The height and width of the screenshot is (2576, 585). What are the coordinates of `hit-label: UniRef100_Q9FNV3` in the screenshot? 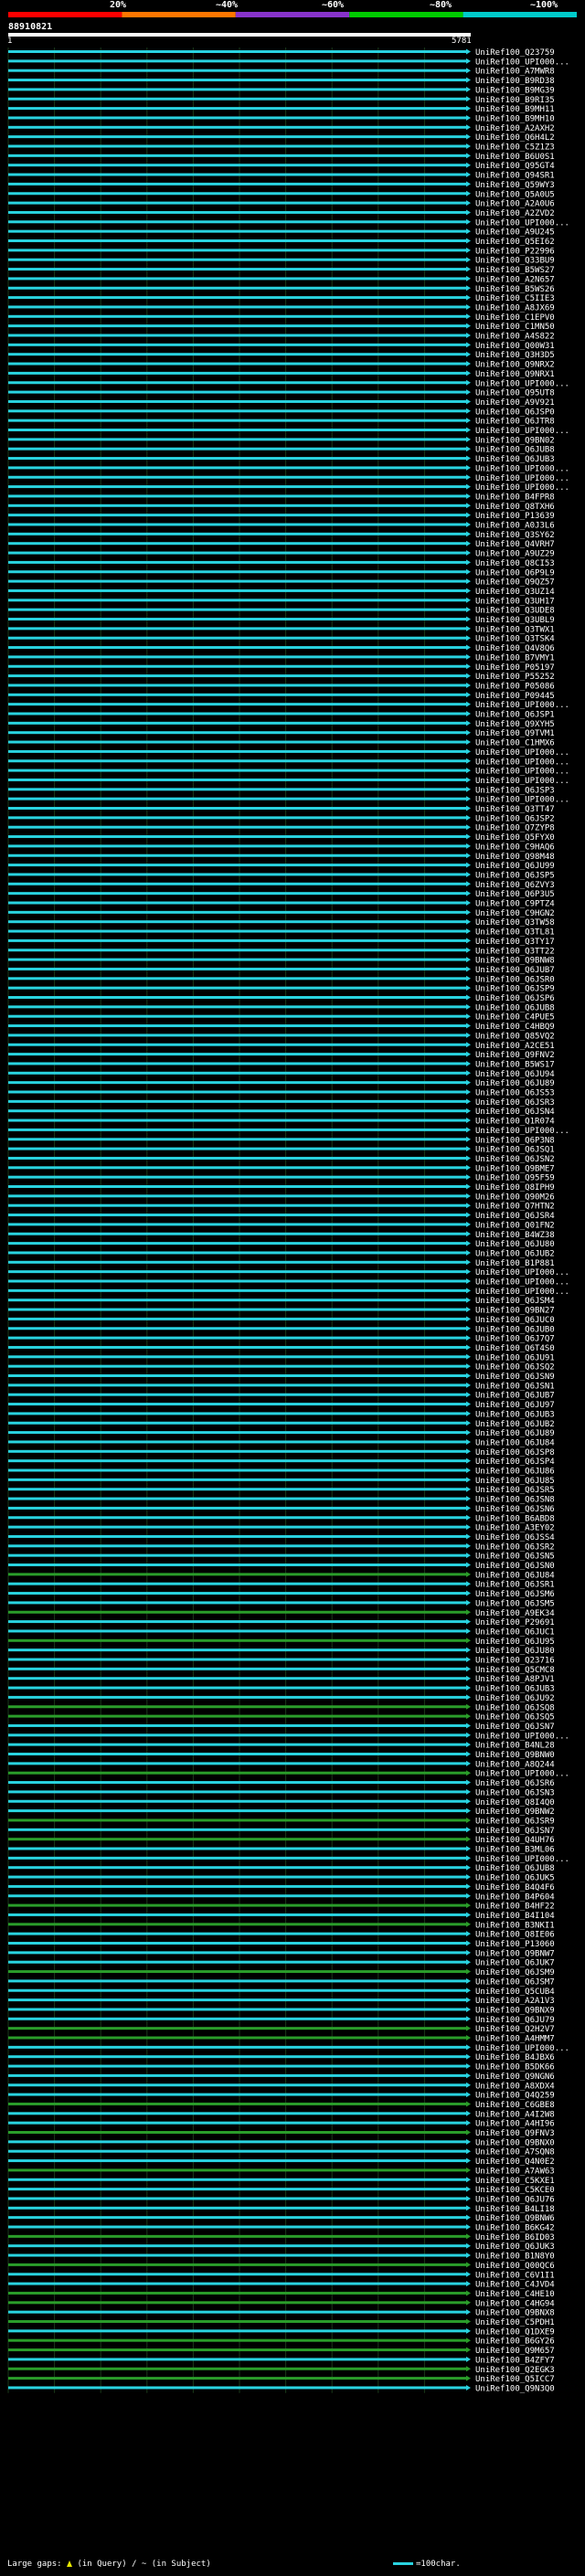 It's located at (515, 2133).